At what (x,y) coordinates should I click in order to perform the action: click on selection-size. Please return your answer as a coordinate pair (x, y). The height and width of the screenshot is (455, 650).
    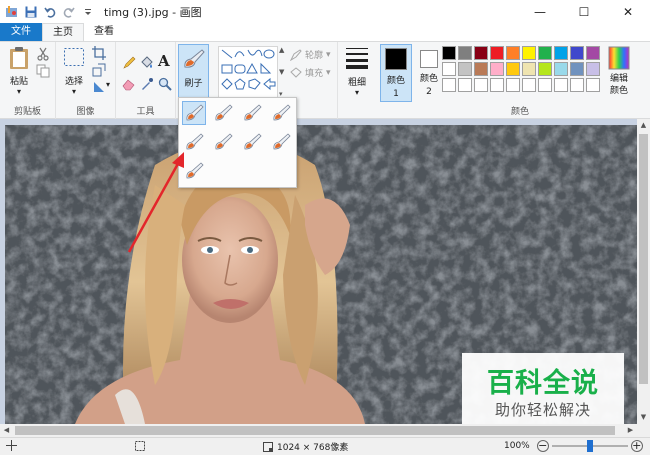
    Looking at the image, I should click on (140, 446).